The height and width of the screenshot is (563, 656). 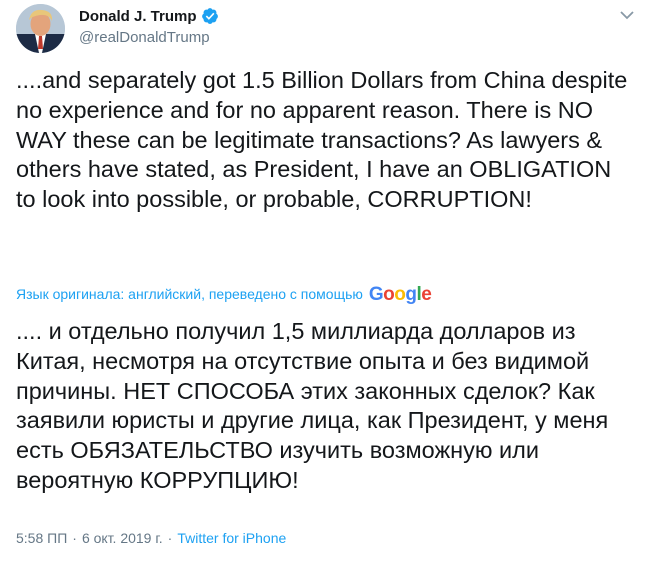 I want to click on chevron-down-icon, so click(x=627, y=15).